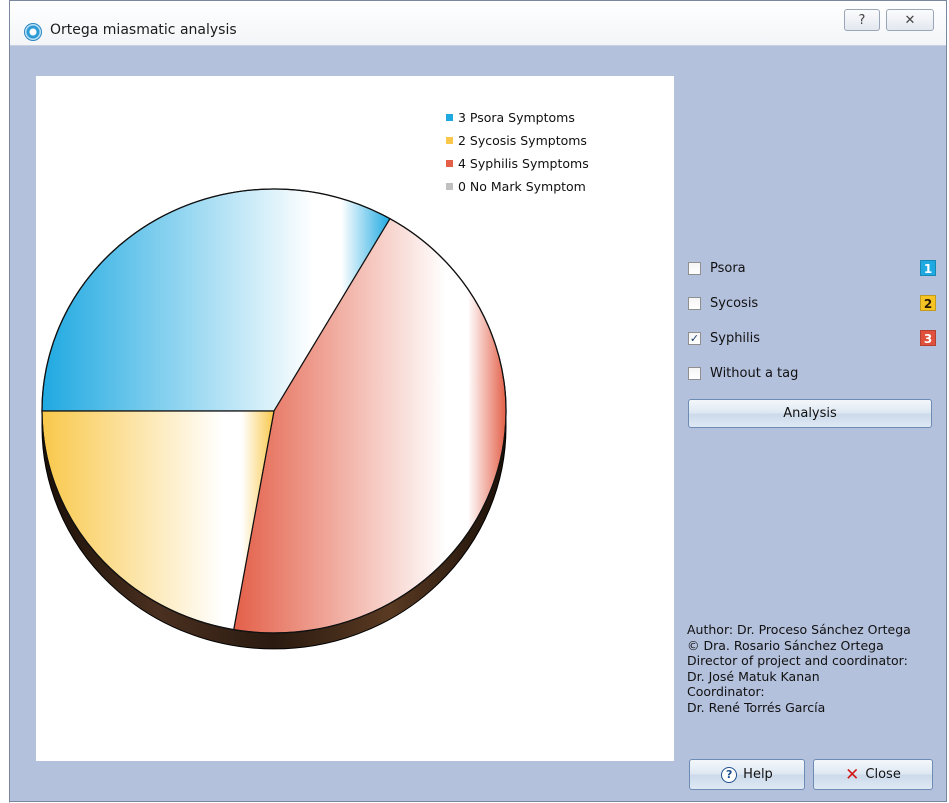 Image resolution: width=949 pixels, height=803 pixels. Describe the element at coordinates (797, 660) in the screenshot. I see `credit-line: Director of project and coordinator:` at that location.